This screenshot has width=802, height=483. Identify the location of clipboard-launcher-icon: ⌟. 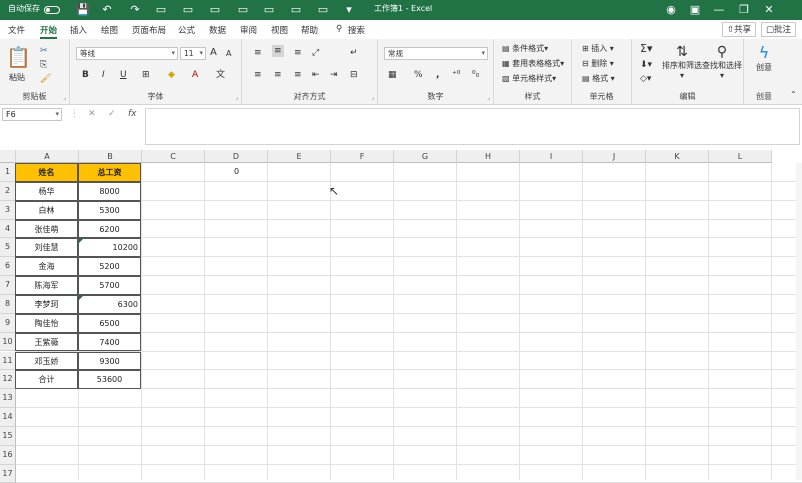
(64, 97).